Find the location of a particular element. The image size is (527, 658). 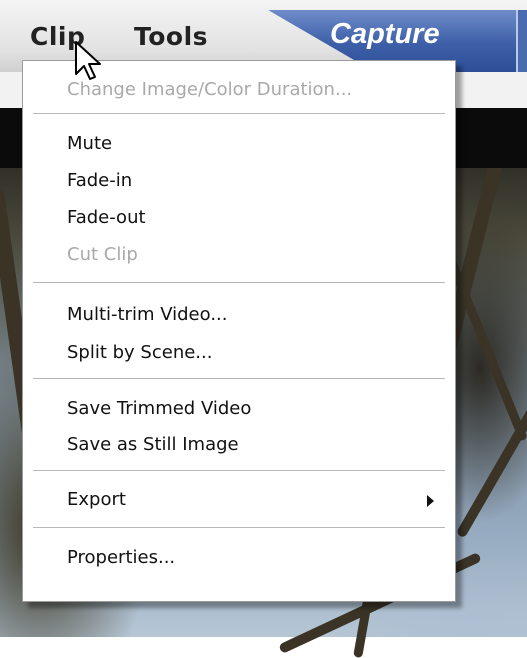

arrow-pointer-icon is located at coordinates (88, 60).